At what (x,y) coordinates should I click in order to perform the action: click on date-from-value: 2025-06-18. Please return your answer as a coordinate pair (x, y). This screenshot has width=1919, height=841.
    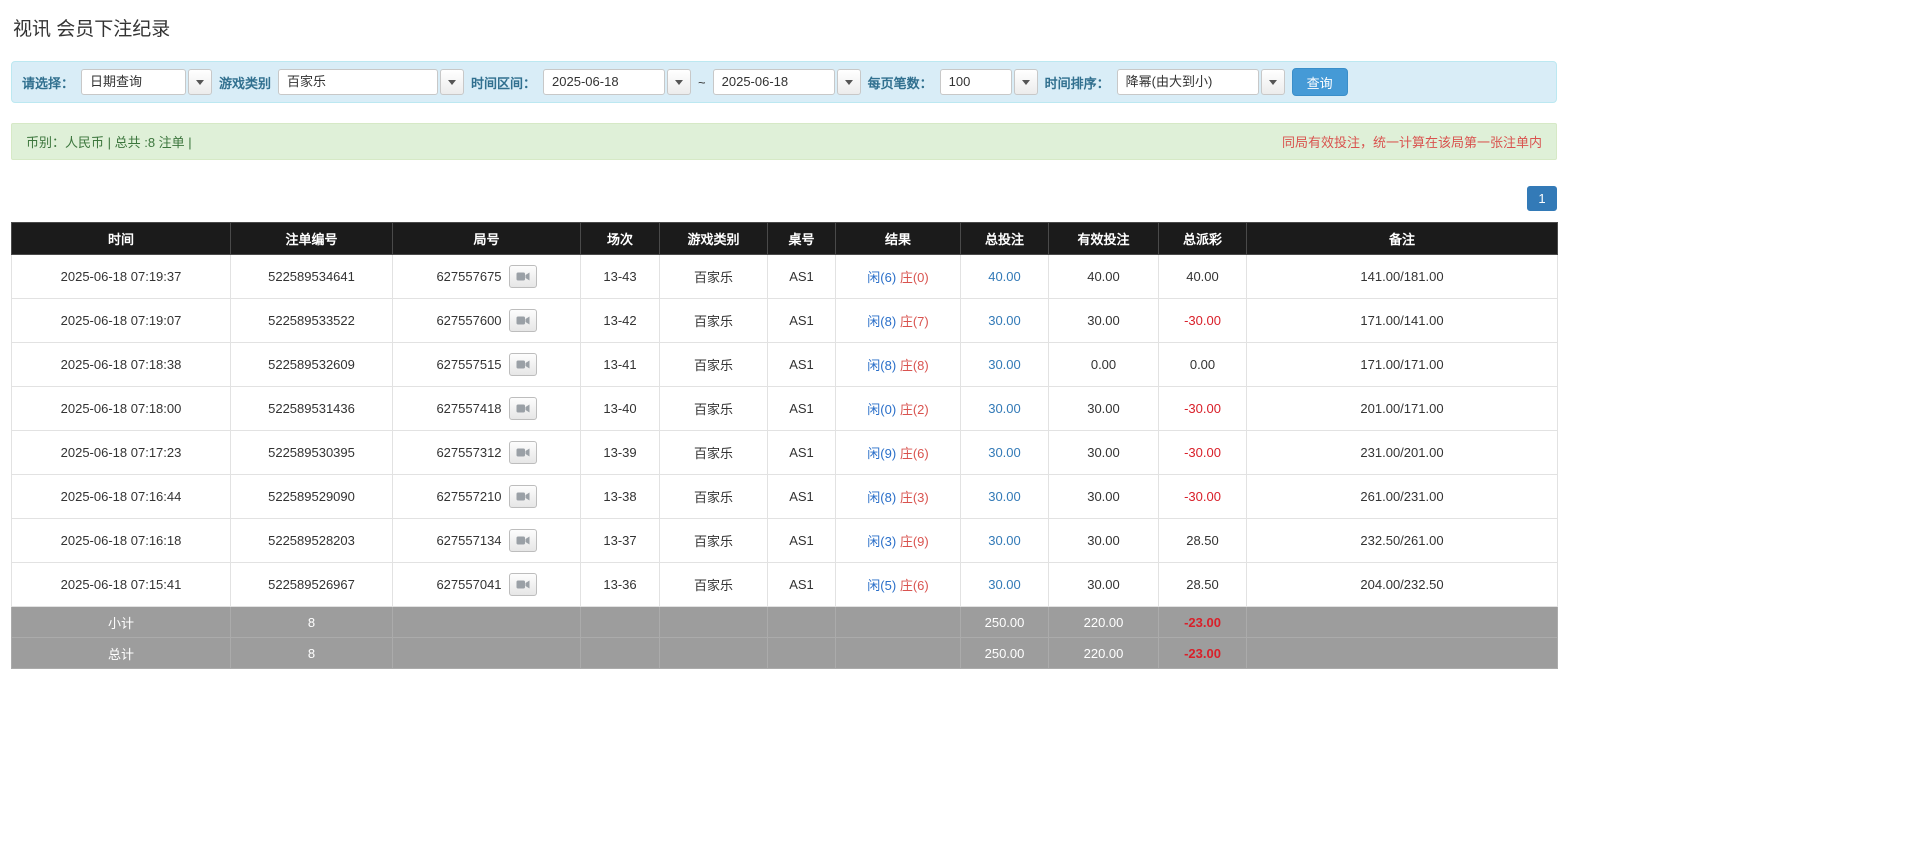
    Looking at the image, I should click on (604, 82).